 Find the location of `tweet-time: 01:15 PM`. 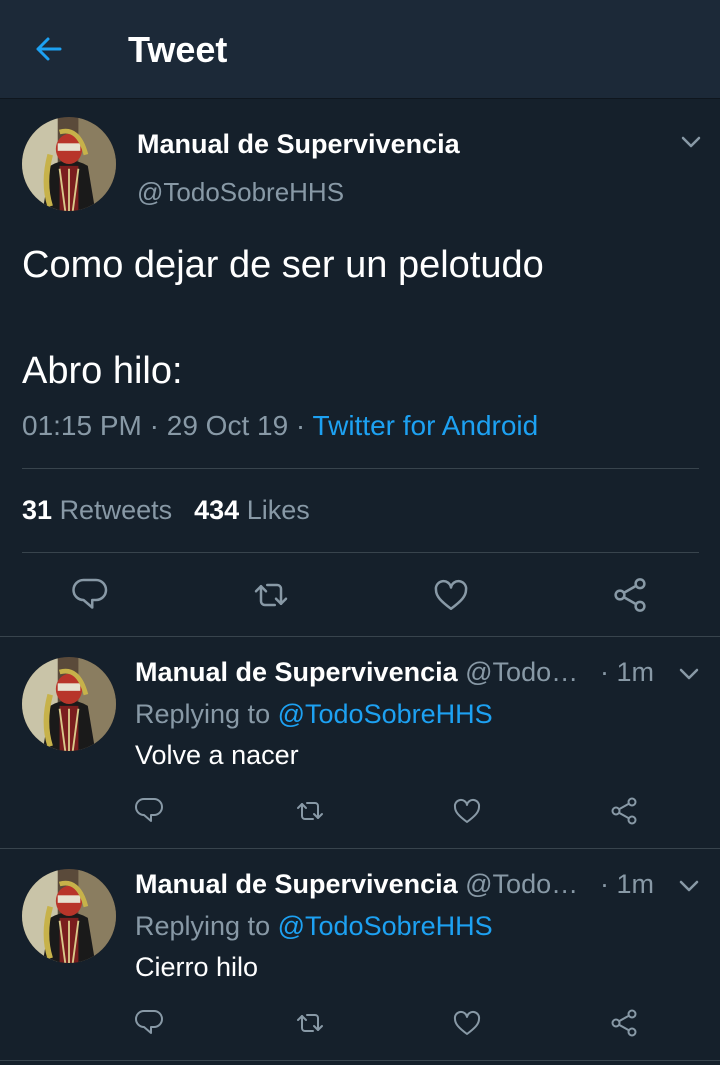

tweet-time: 01:15 PM is located at coordinates (82, 425).